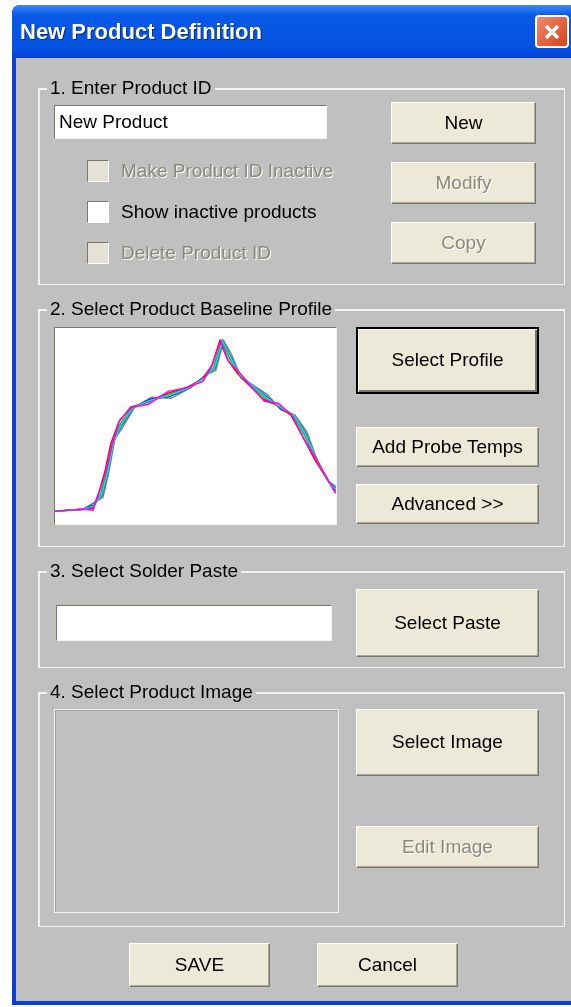  I want to click on save-button: SAVE, so click(199, 965).